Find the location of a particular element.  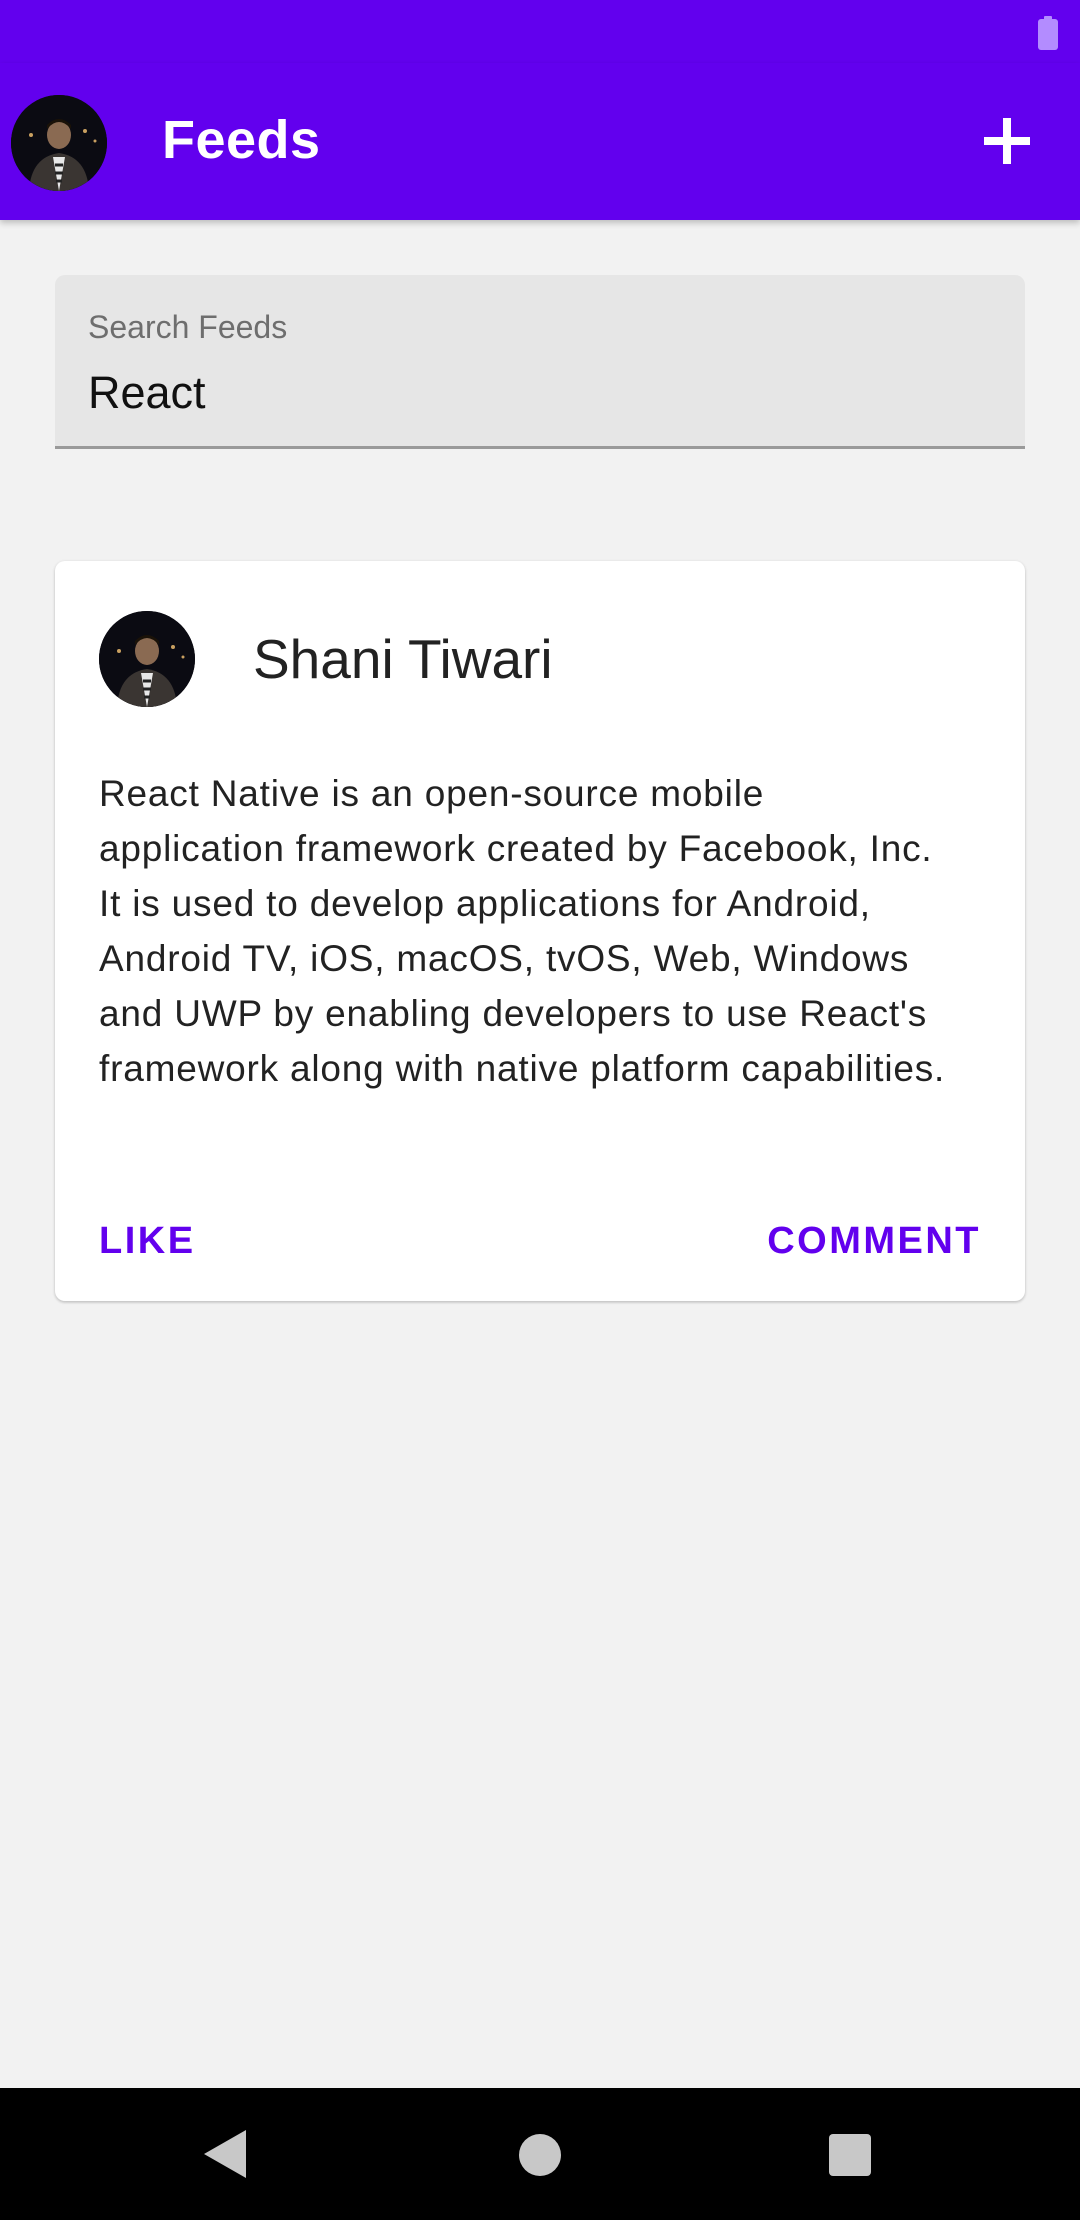

search-input: Search Feeds React is located at coordinates (540, 362).